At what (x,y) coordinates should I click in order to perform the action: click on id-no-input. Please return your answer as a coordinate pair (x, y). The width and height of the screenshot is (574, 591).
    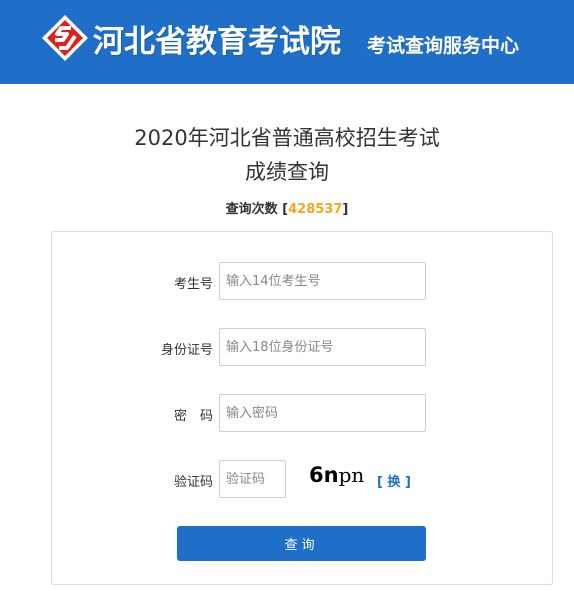
    Looking at the image, I should click on (322, 347).